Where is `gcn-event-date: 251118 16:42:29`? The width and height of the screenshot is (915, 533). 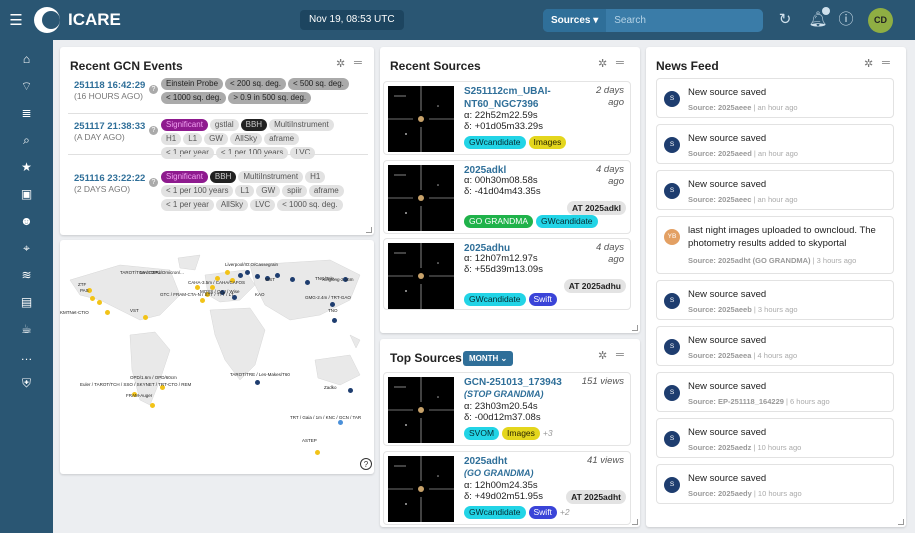 gcn-event-date: 251118 16:42:29 is located at coordinates (109, 85).